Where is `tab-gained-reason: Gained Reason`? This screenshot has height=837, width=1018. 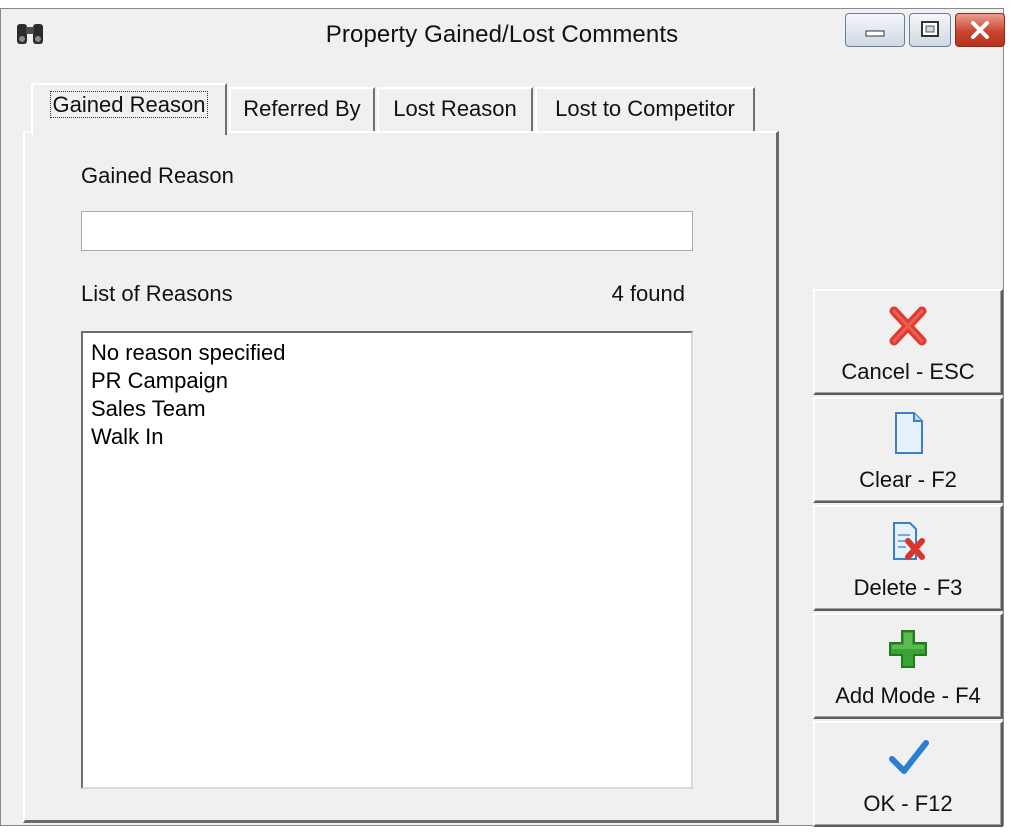
tab-gained-reason: Gained Reason is located at coordinates (129, 109).